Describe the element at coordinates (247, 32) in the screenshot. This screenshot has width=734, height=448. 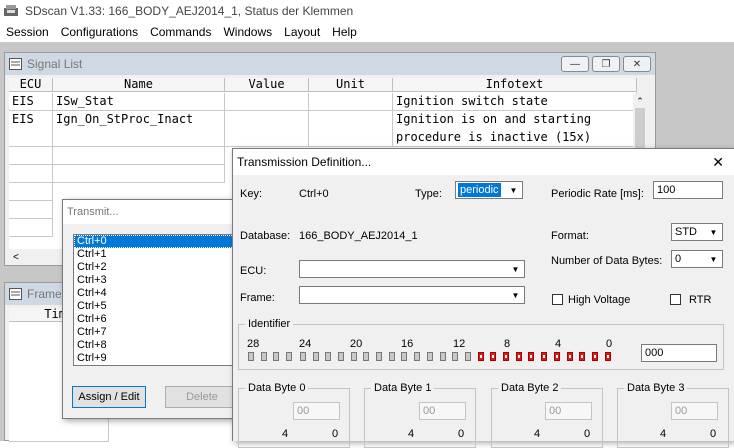
I see `menu-windows: Windows` at that location.